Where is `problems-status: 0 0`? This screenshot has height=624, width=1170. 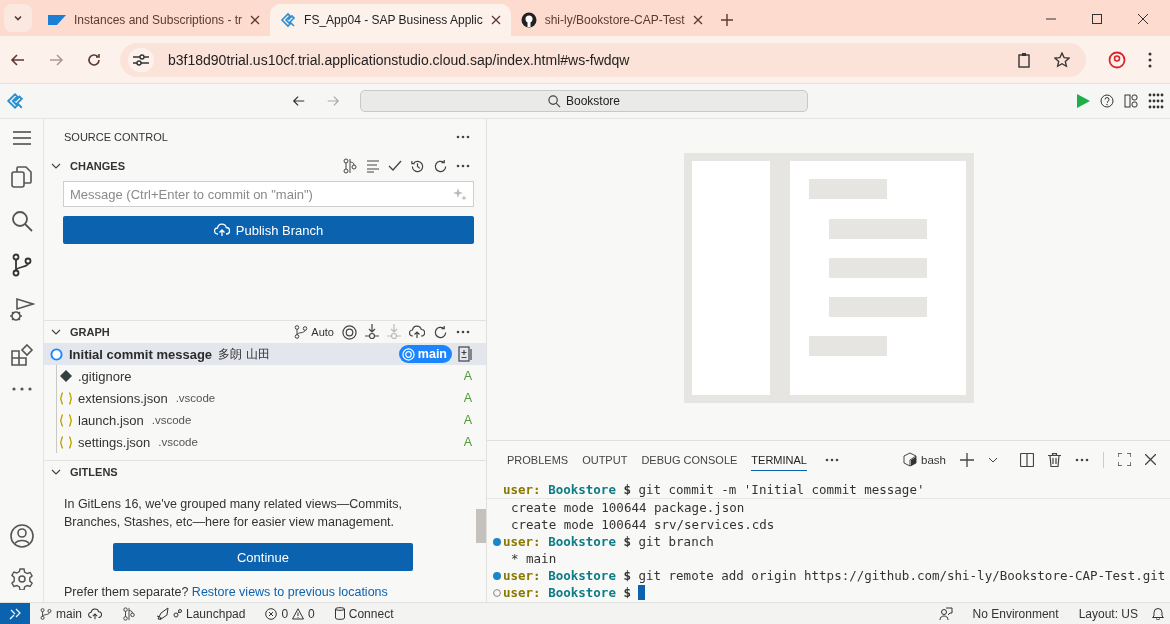
problems-status: 0 0 is located at coordinates (290, 613).